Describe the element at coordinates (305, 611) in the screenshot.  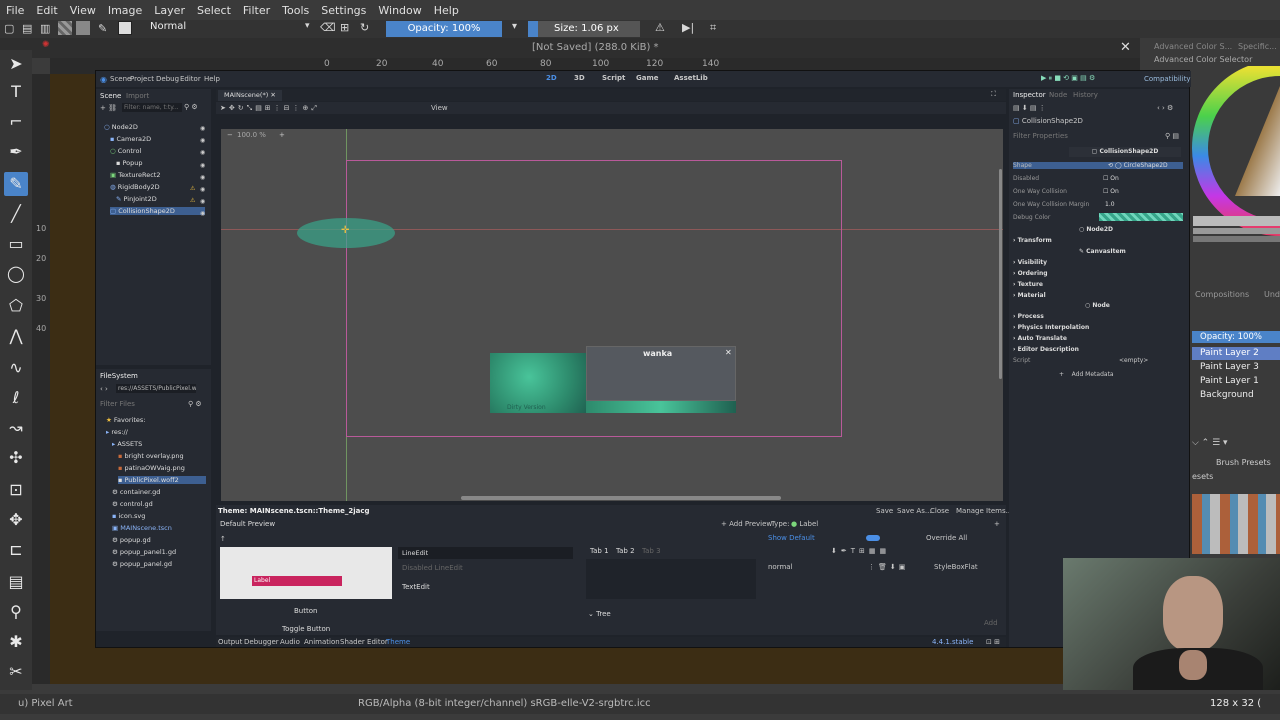
I see `preview-button: Button` at that location.